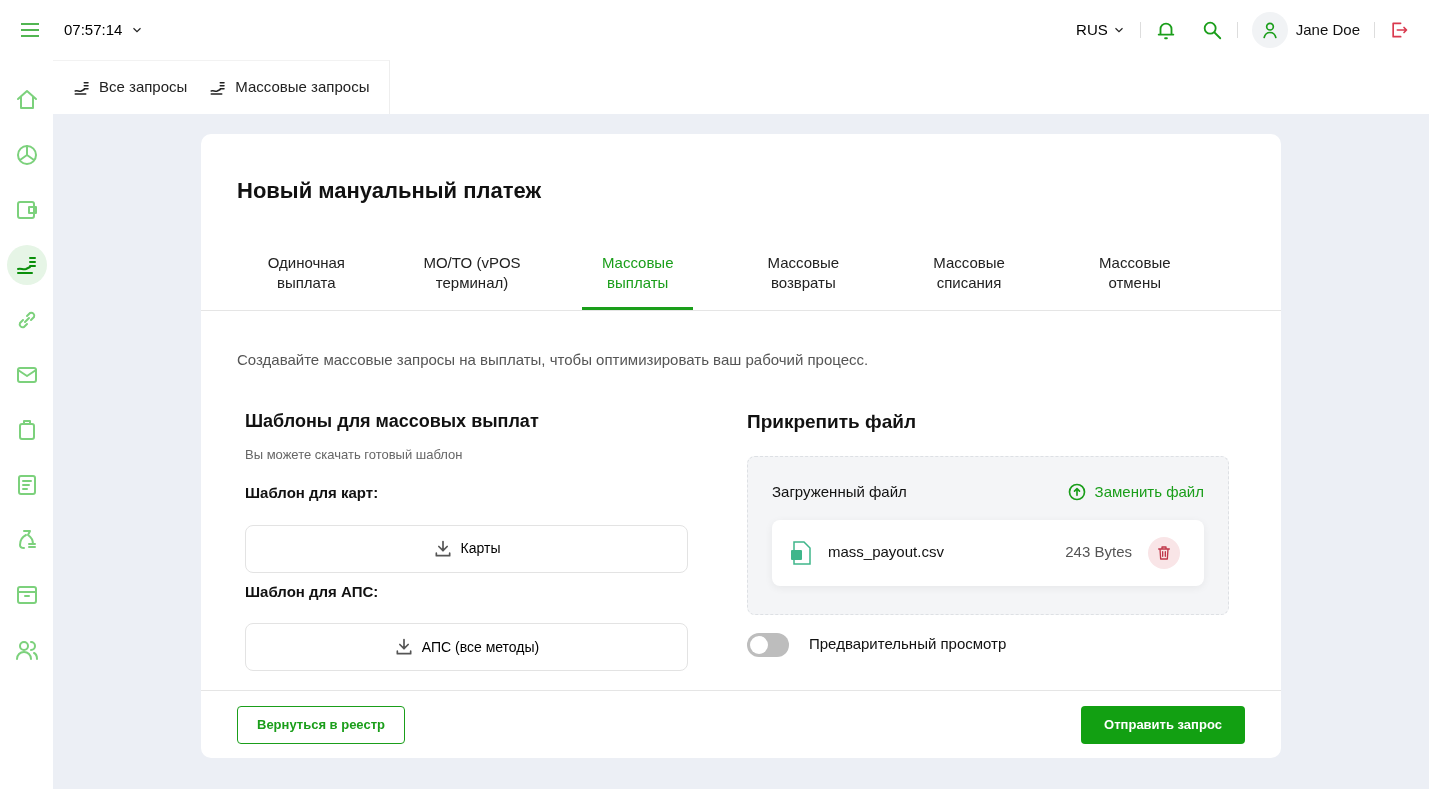 This screenshot has width=1429, height=789. I want to click on trash-icon, so click(1164, 552).